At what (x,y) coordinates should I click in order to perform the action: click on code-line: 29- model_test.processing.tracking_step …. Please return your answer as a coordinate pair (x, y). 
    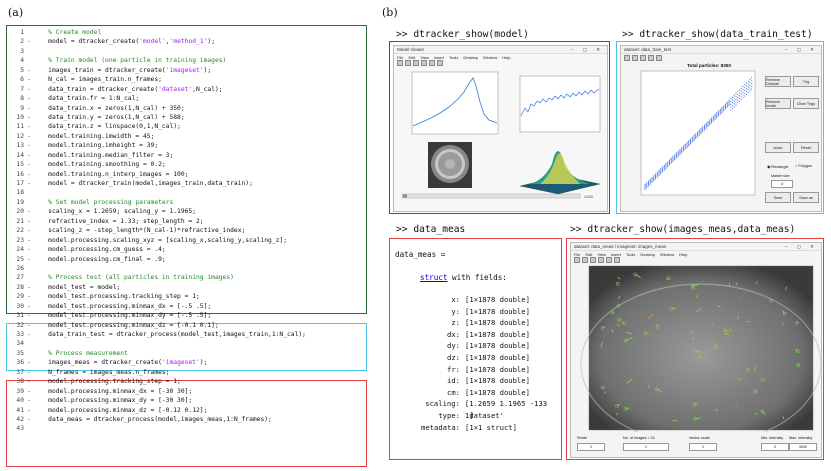
    Looking at the image, I should click on (187, 296).